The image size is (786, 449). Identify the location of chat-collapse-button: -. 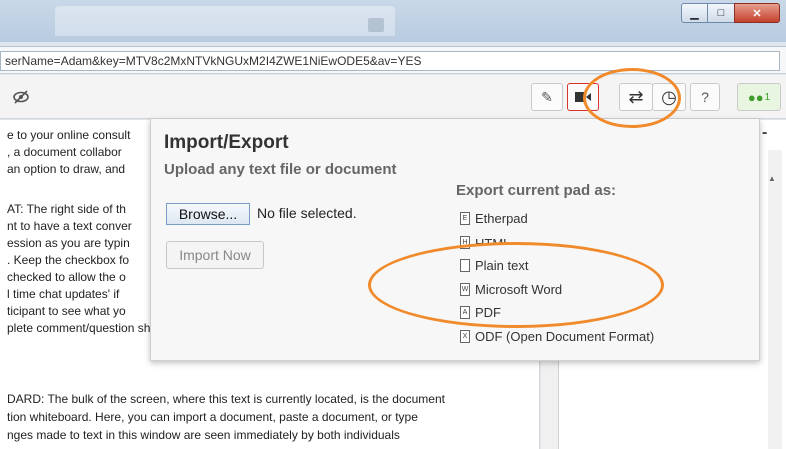
(764, 133).